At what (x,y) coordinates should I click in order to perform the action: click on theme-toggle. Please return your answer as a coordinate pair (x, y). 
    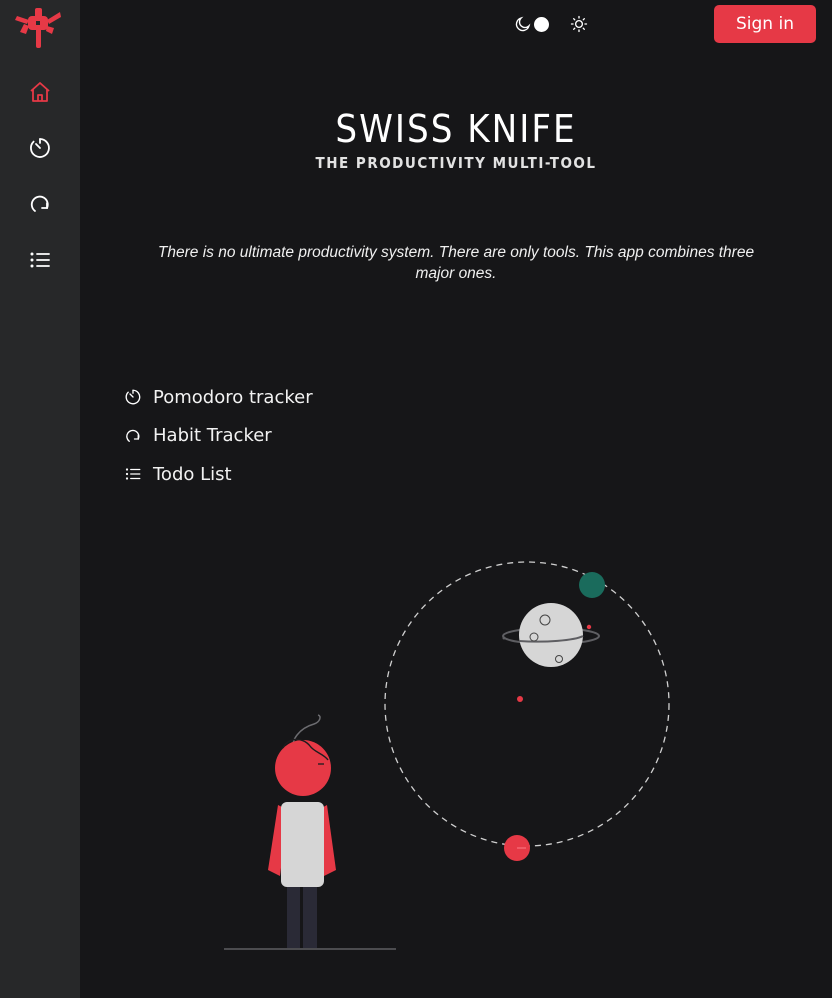
    Looking at the image, I should click on (541, 25).